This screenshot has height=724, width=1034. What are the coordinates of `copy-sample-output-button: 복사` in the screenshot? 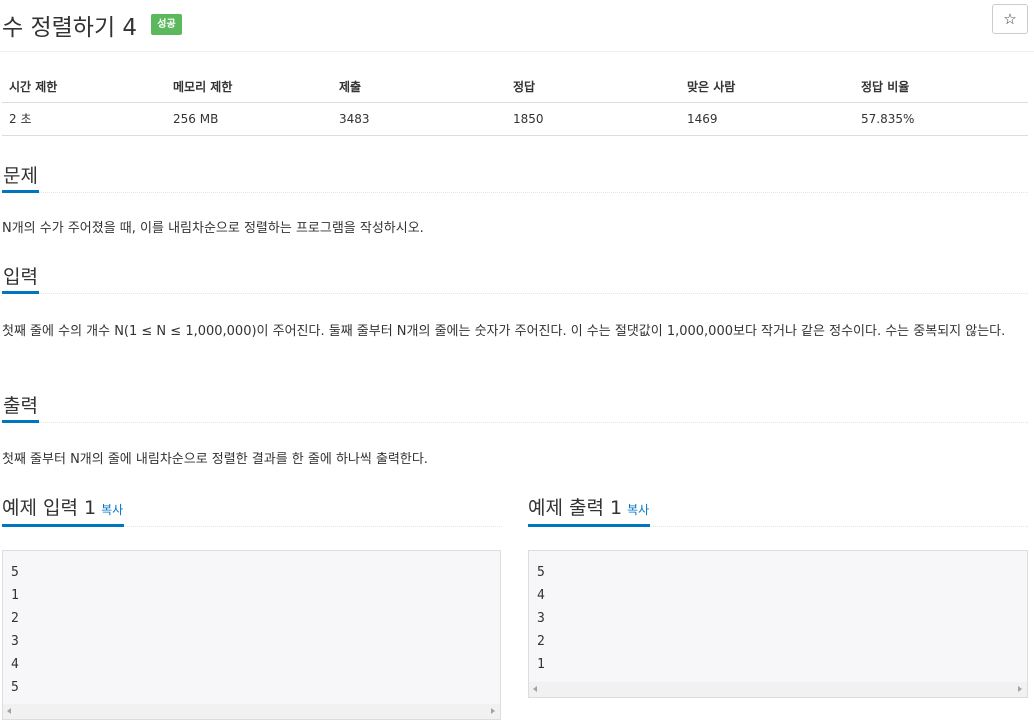 It's located at (638, 510).